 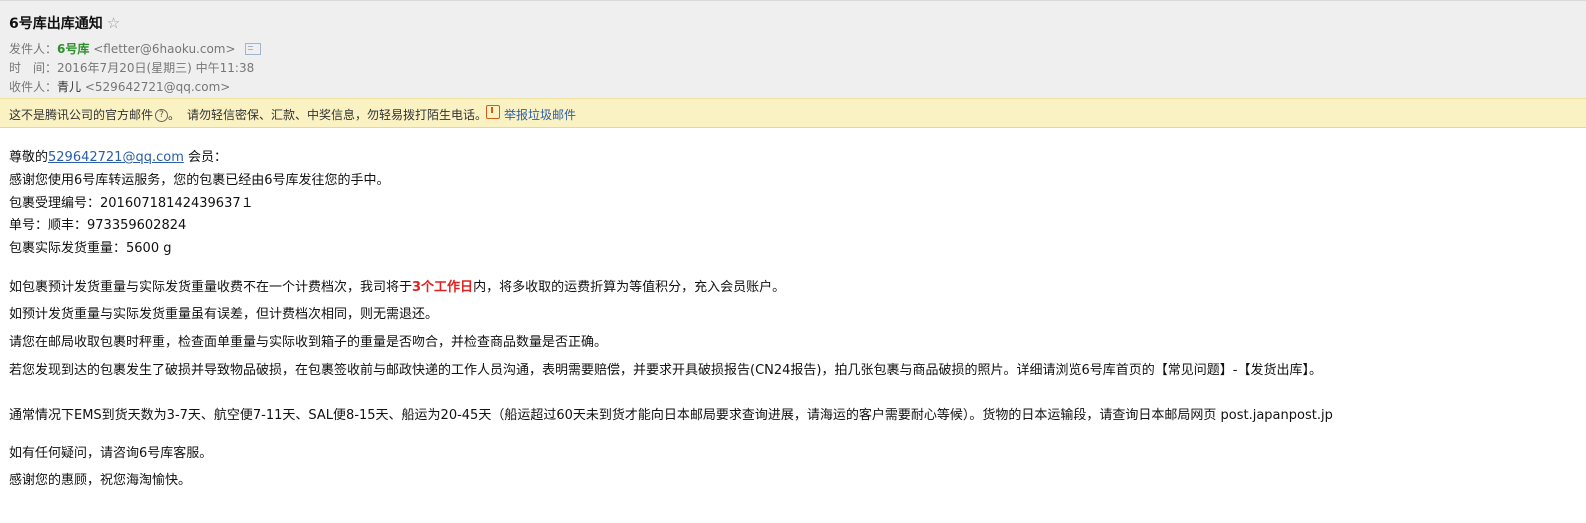 I want to click on greeting-suffix: 会员：, so click(x=205, y=157).